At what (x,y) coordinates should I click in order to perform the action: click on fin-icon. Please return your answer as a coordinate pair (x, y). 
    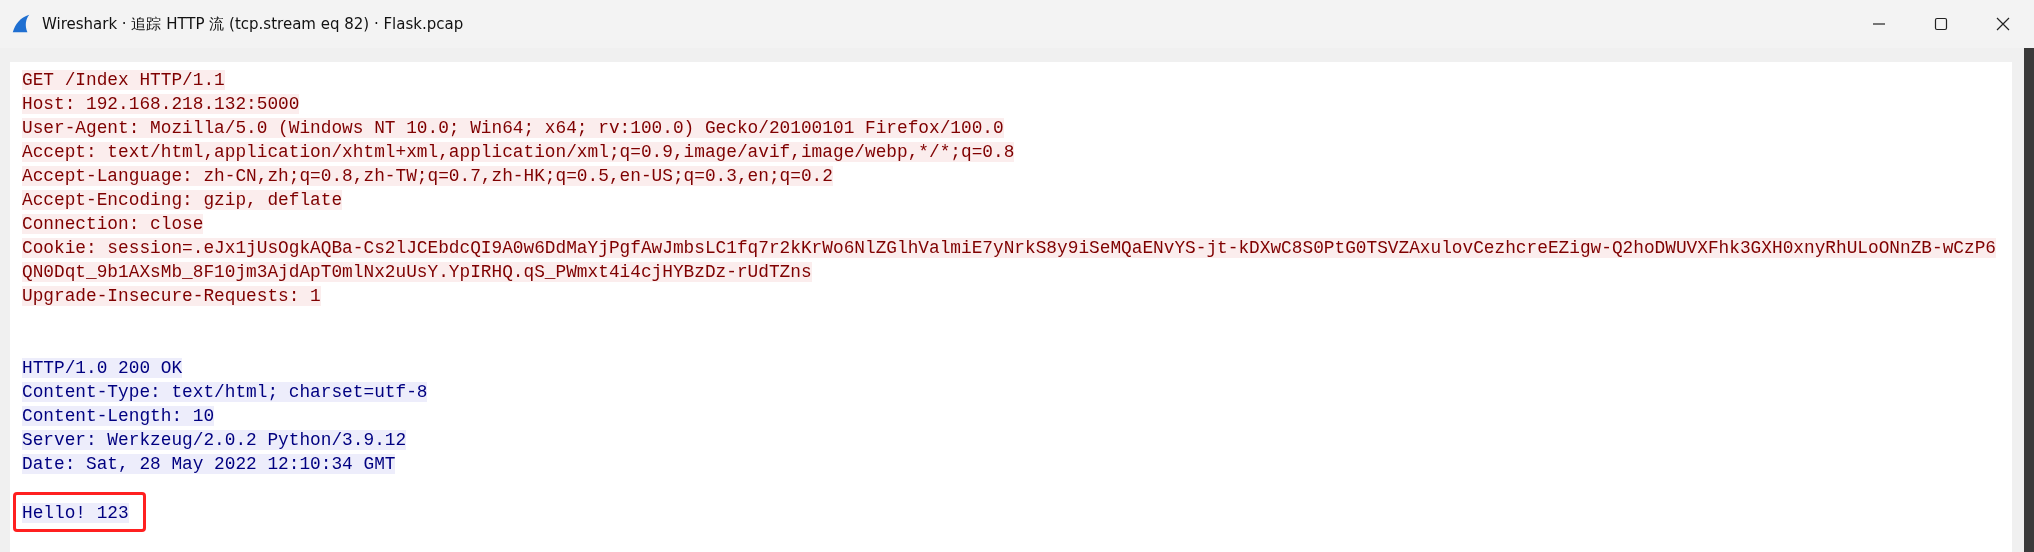
    Looking at the image, I should click on (21, 24).